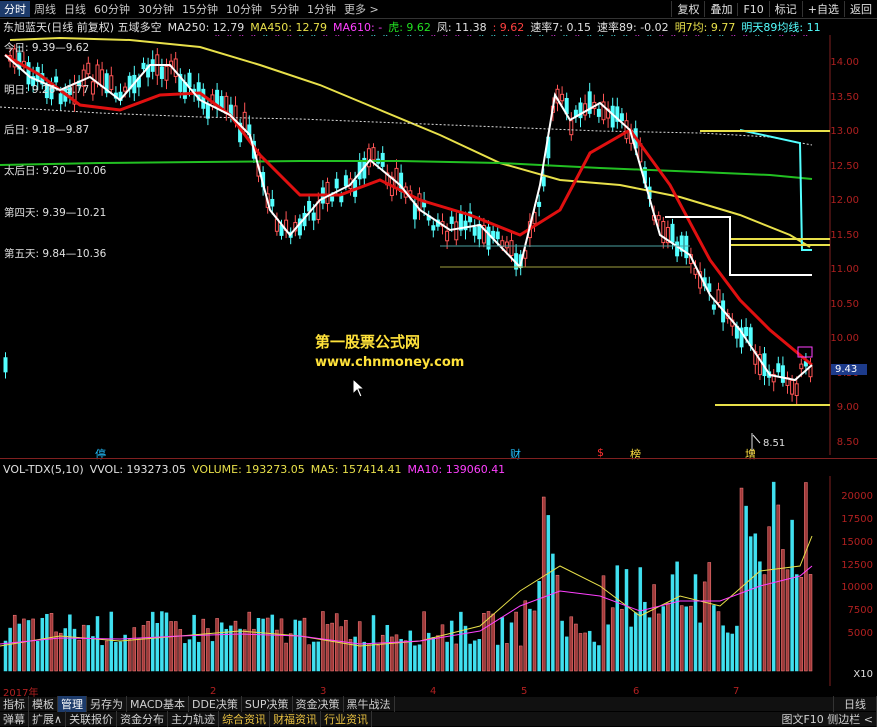 This screenshot has height=727, width=877. Describe the element at coordinates (827, 719) in the screenshot. I see `f10-sidebar-button: 图文F10 侧边栏 <` at that location.